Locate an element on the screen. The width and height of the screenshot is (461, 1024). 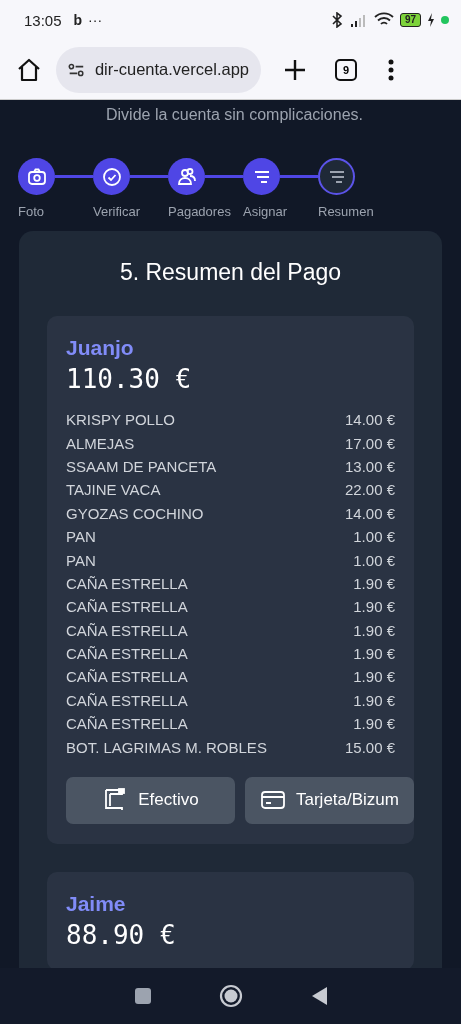
subtitle: Divide la cuenta sin complicaciones. is located at coordinates (234, 115).